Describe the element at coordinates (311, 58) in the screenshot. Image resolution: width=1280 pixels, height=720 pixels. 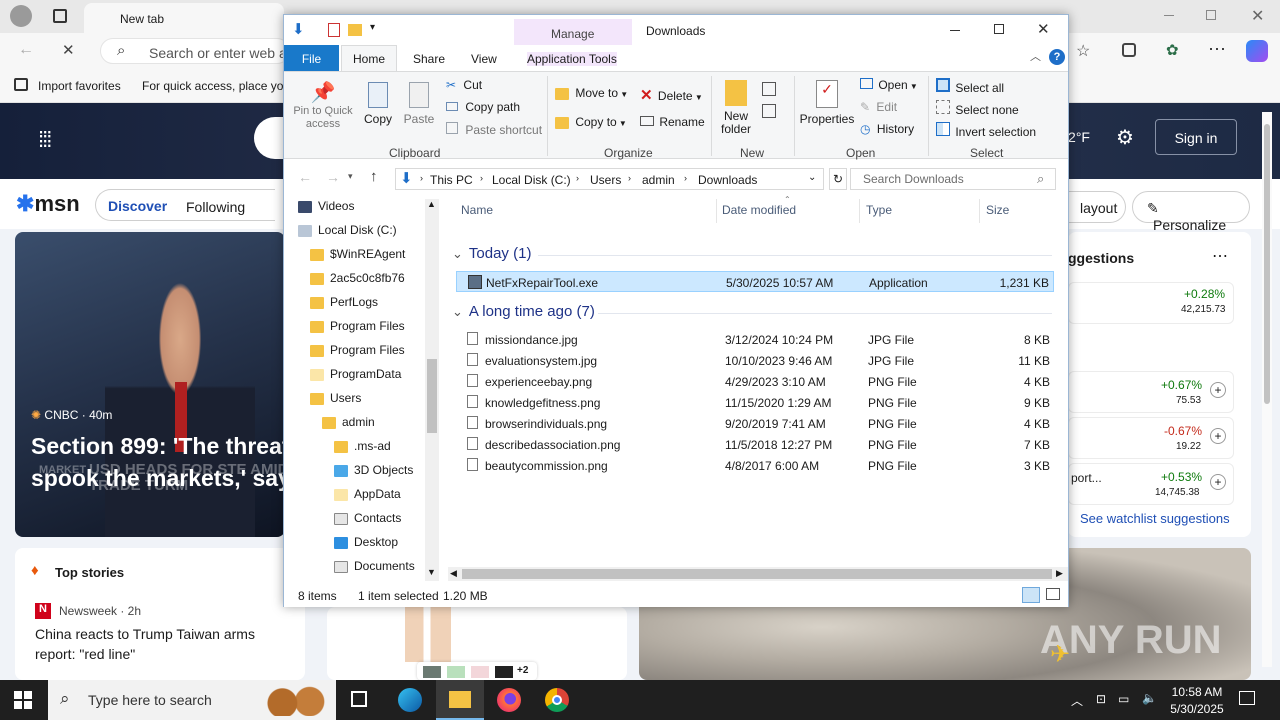
I see `tab-file: File` at that location.